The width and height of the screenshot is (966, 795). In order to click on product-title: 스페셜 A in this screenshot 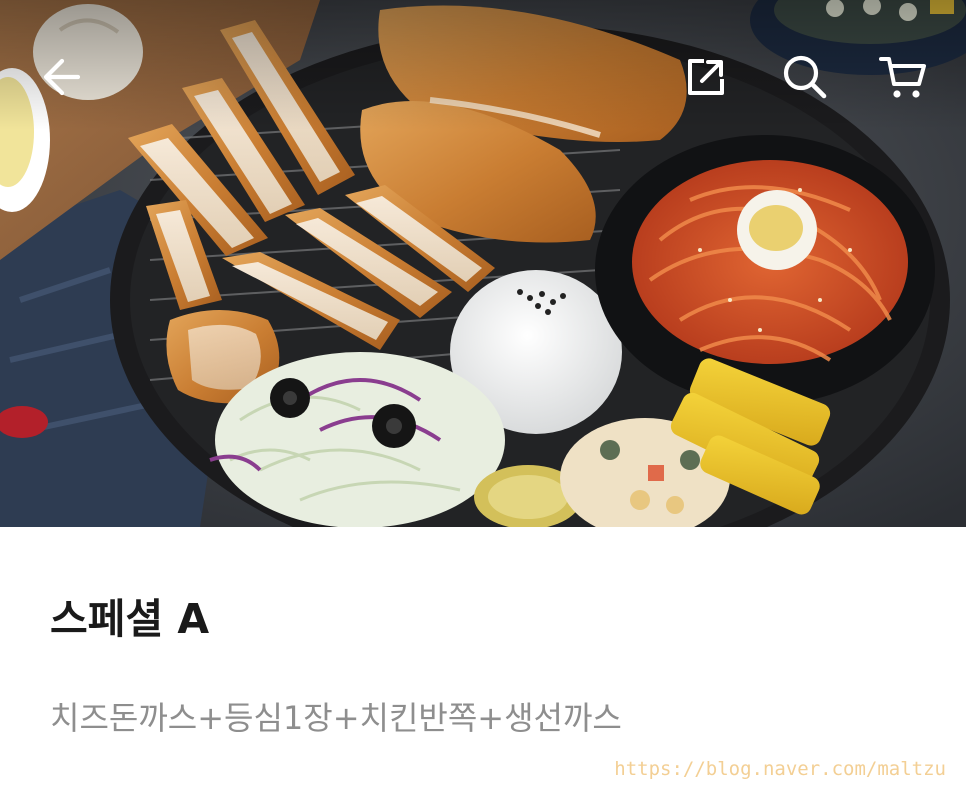, I will do `click(130, 619)`.